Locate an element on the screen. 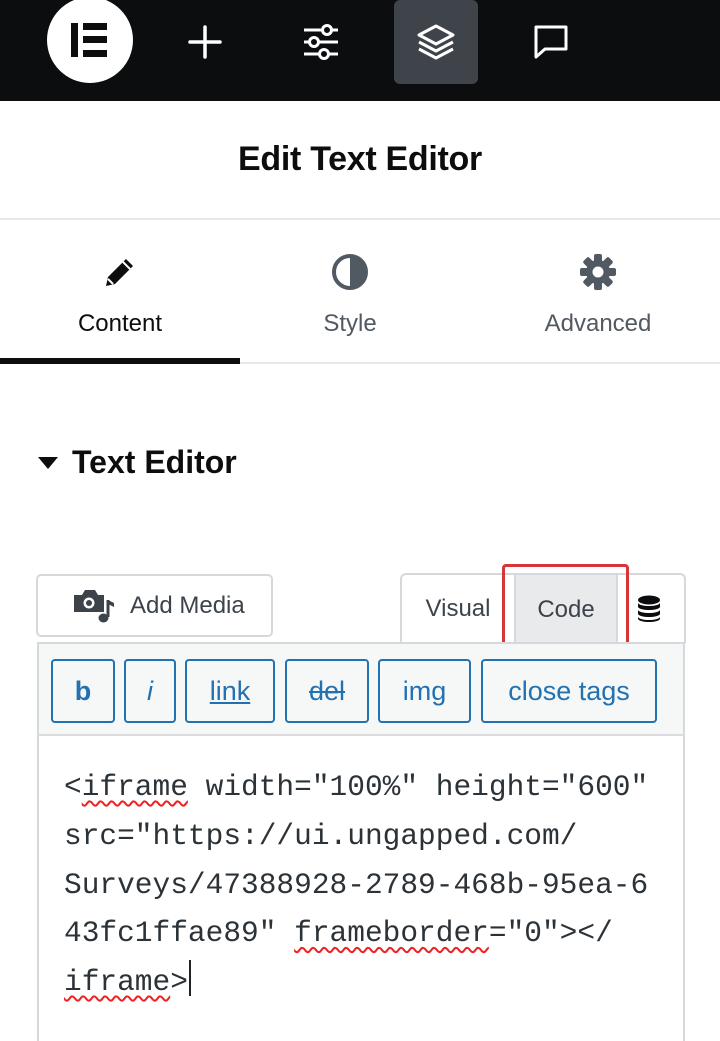  misspelled-word: frameborder is located at coordinates (391, 933).